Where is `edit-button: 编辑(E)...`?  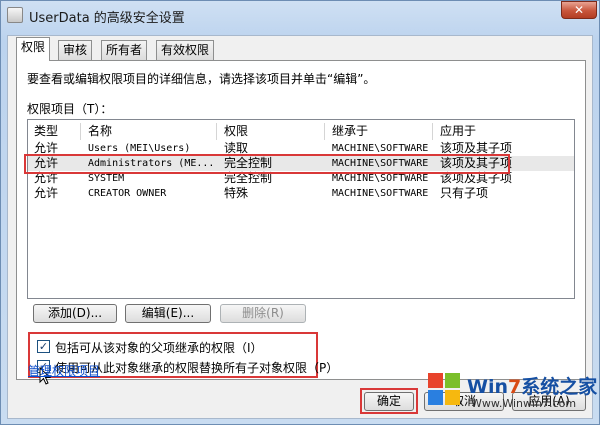 edit-button: 编辑(E)... is located at coordinates (168, 313).